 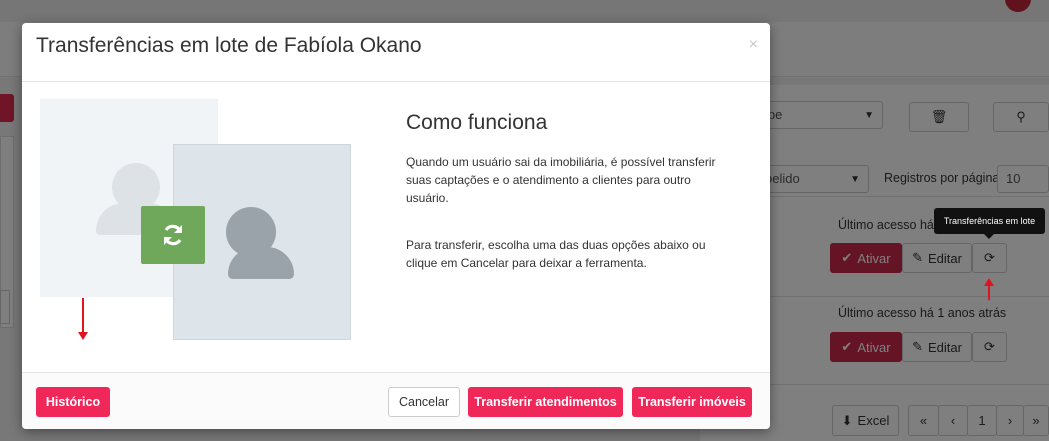 I want to click on modal-title: Transferências em lote de Fabíola Okano, so click(x=229, y=45).